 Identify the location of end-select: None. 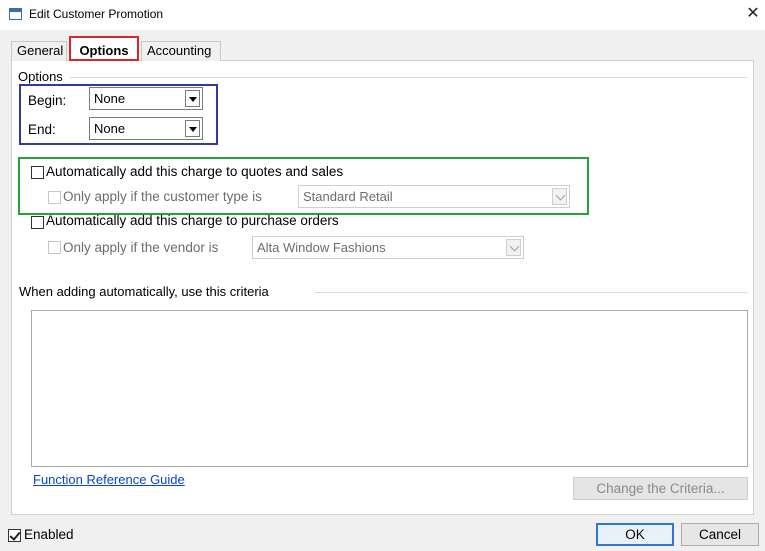
(146, 128).